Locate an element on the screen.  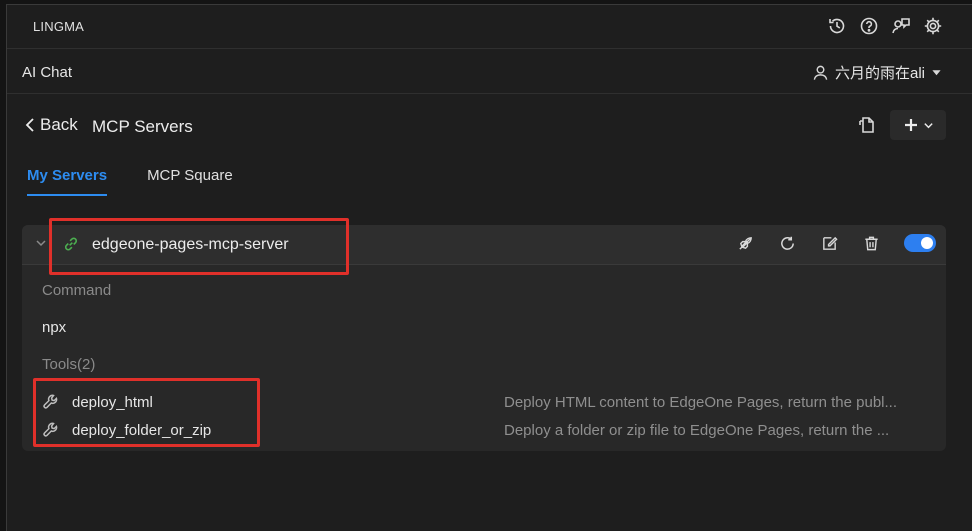
user-icon is located at coordinates (820, 72).